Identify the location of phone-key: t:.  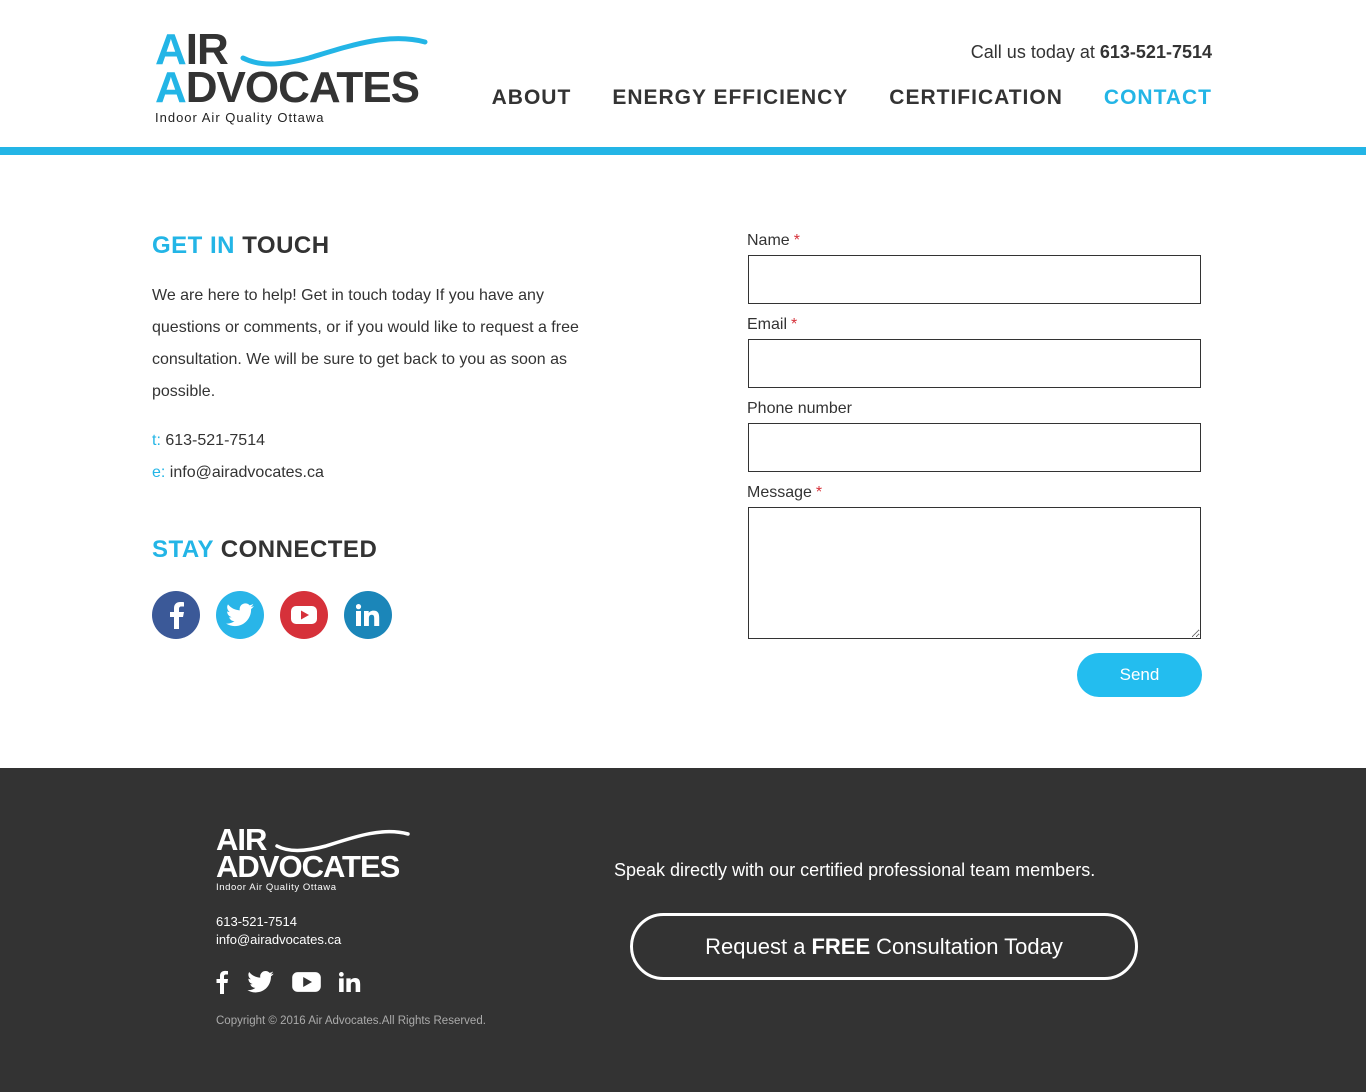
(156, 440).